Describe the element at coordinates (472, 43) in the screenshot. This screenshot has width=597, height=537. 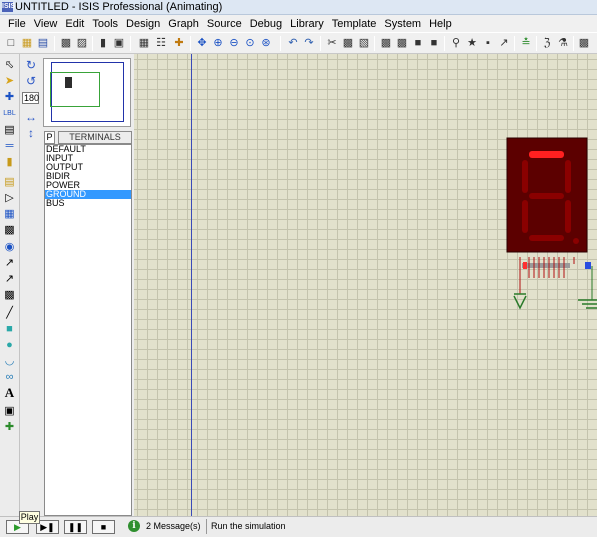
I see `make-device-icon: ★` at that location.